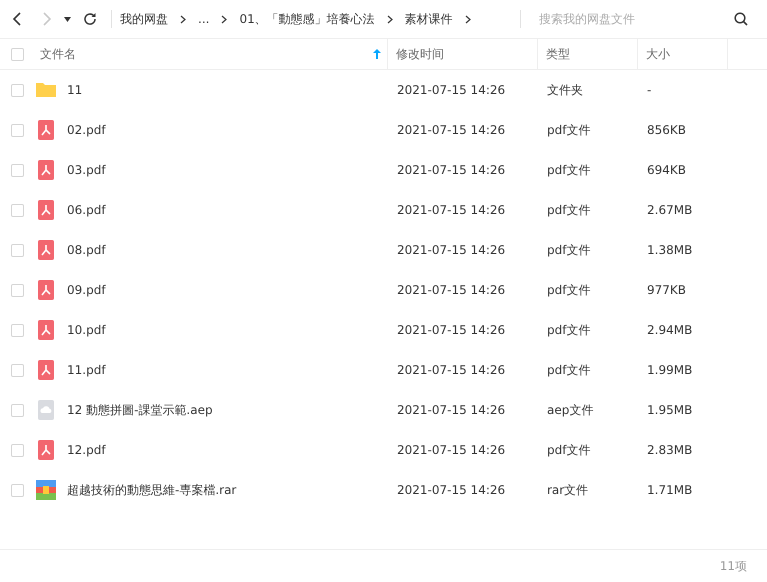 Image resolution: width=767 pixels, height=582 pixels. I want to click on file-name: 12.pdf, so click(86, 450).